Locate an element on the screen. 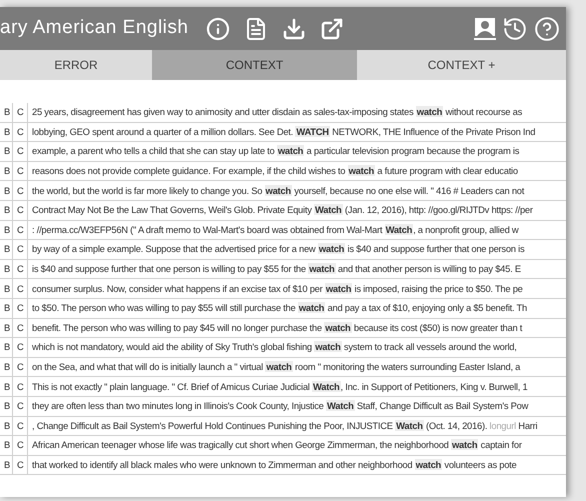 The height and width of the screenshot is (501, 586). context-line: , Change Difficult as Bail System's Powerful Hold Continues Punishing the Poor, INJUSTICE Watch (Oct. 14, 2016). longurl Harri is located at coordinates (284, 425).